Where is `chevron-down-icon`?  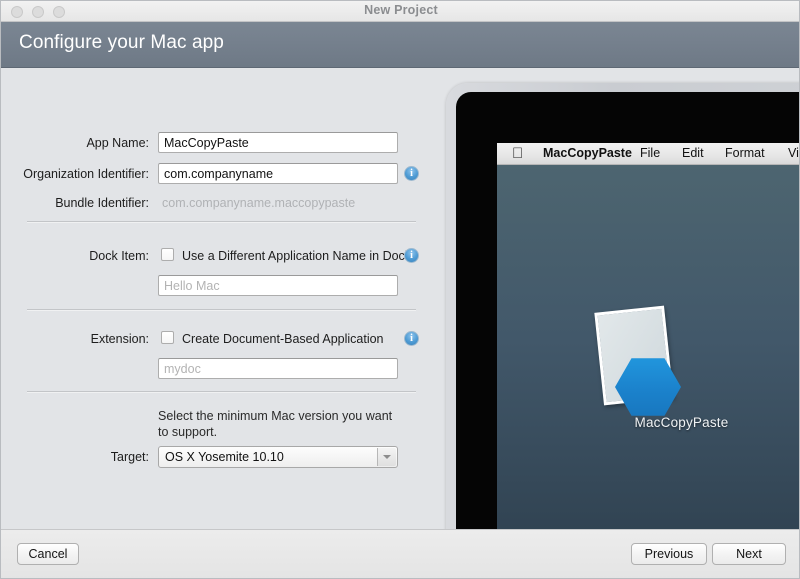
chevron-down-icon is located at coordinates (387, 457).